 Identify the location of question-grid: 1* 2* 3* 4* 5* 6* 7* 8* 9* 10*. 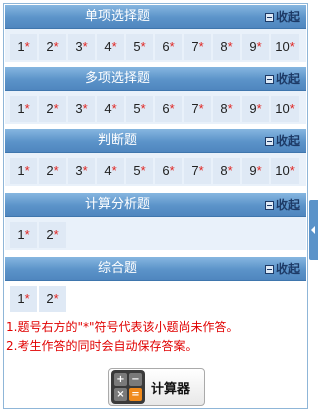
(155, 45).